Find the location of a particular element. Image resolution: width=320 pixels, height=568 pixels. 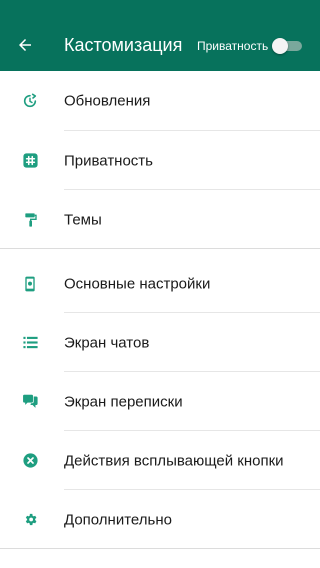

menu-item-chats-screen: Экран чатов is located at coordinates (160, 342).